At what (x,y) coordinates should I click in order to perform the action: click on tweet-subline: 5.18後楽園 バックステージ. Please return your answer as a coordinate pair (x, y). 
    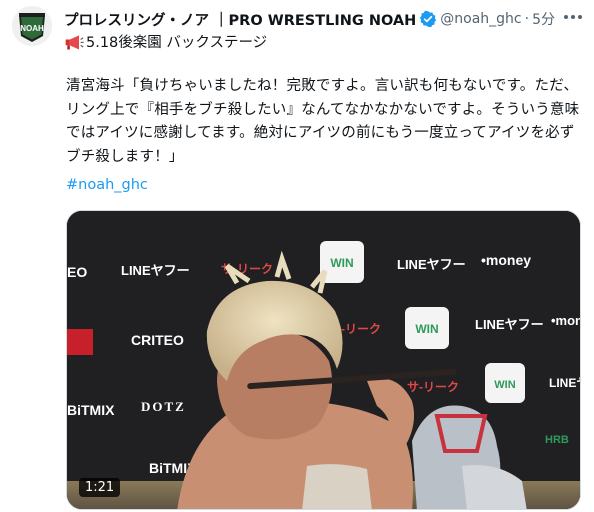
    Looking at the image, I should click on (165, 41).